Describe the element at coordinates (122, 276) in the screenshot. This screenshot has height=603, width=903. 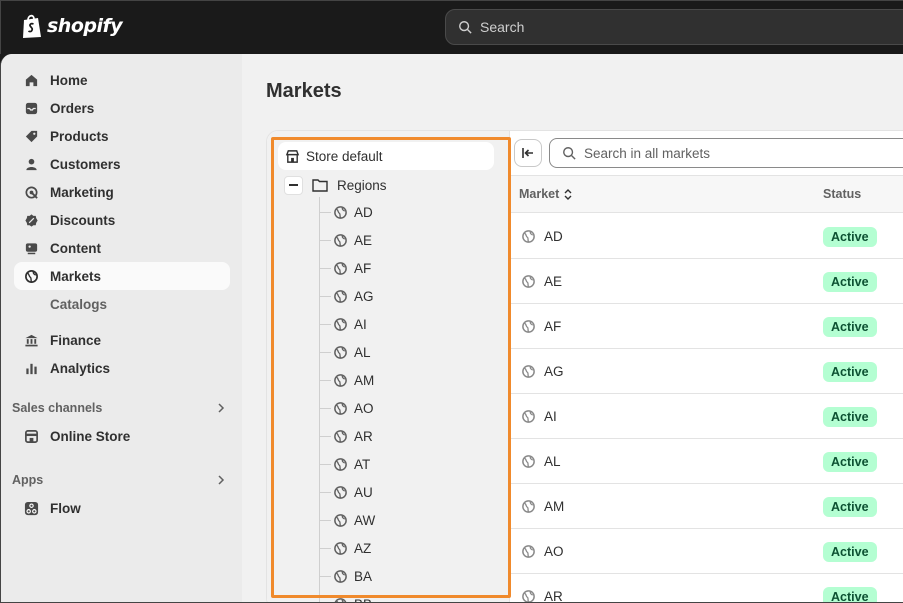
I see `sidebar-item-markets: Markets` at that location.